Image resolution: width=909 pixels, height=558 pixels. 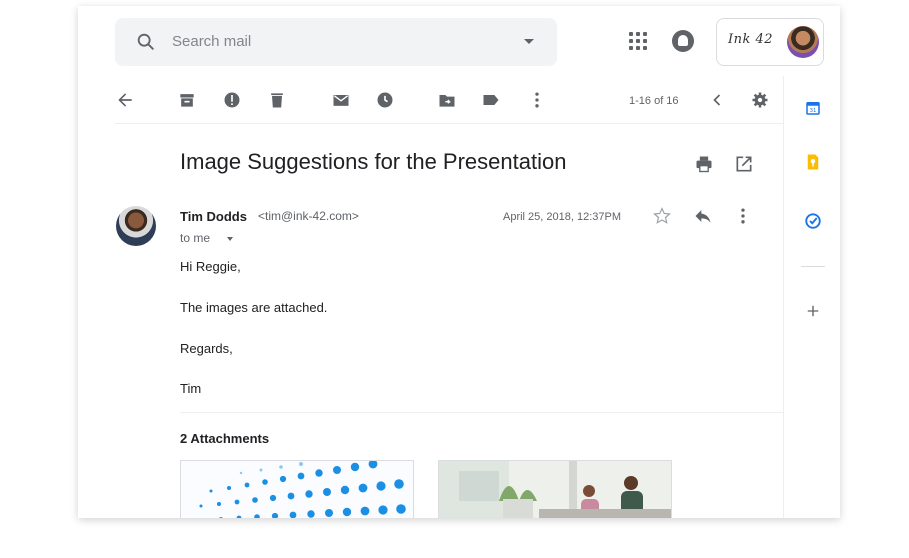 I want to click on delete-icon, so click(x=277, y=100).